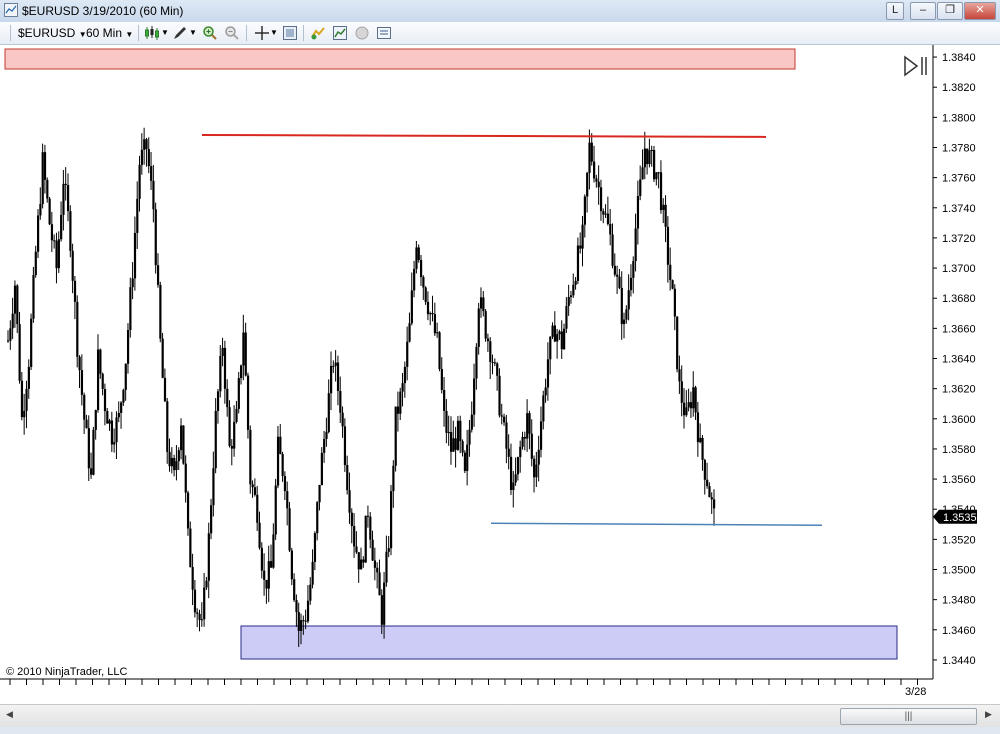 The width and height of the screenshot is (1000, 734). Describe the element at coordinates (210, 33) in the screenshot. I see `zoom-in-icon` at that location.